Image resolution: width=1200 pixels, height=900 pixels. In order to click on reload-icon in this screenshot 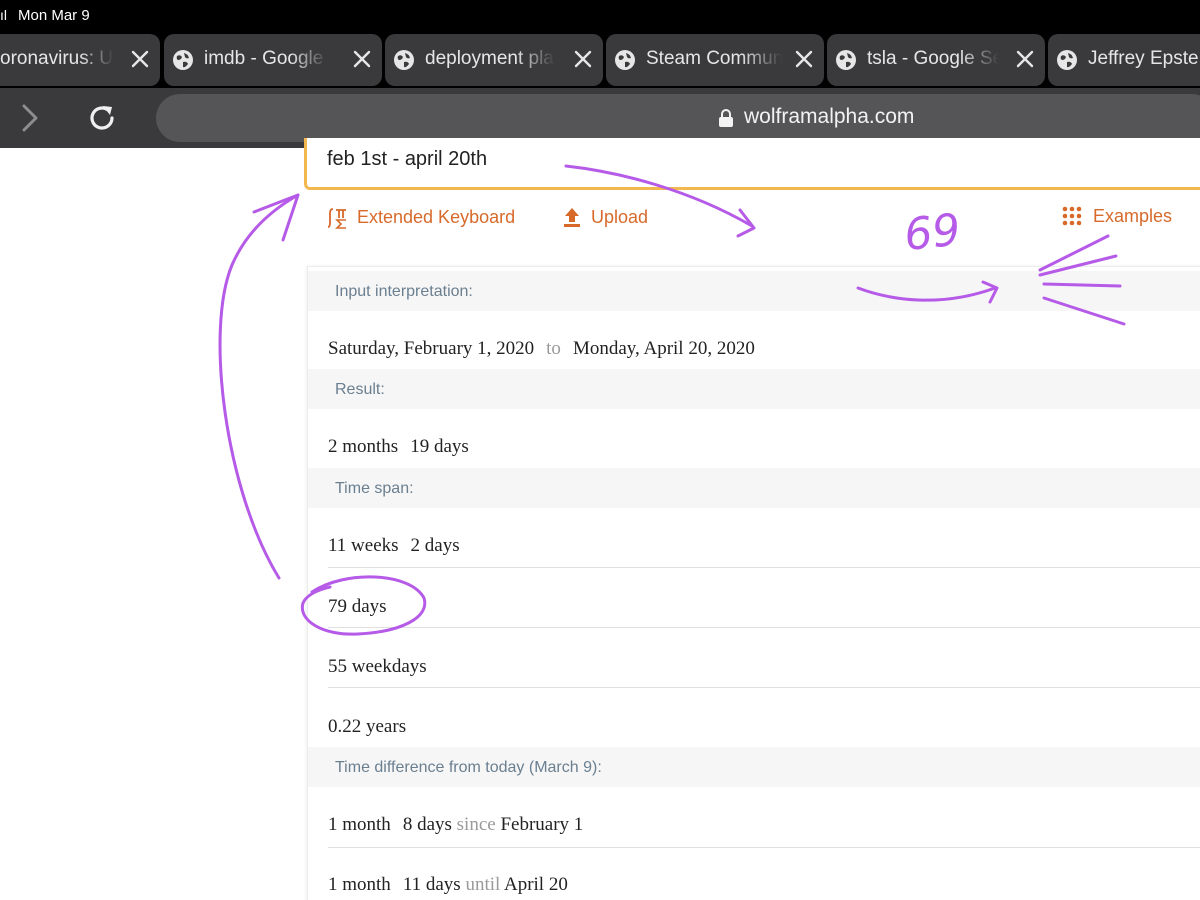, I will do `click(102, 118)`.